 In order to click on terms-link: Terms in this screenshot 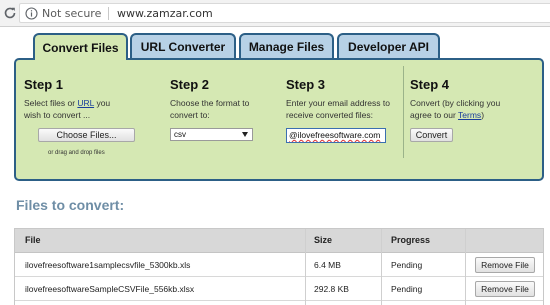, I will do `click(469, 115)`.